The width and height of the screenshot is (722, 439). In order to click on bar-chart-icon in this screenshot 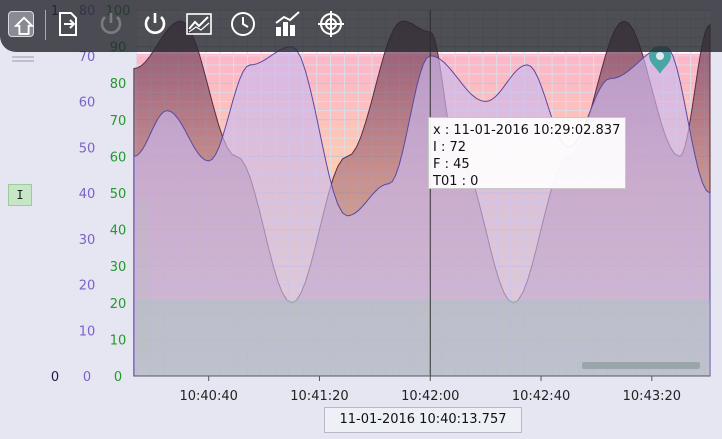, I will do `click(287, 23)`.